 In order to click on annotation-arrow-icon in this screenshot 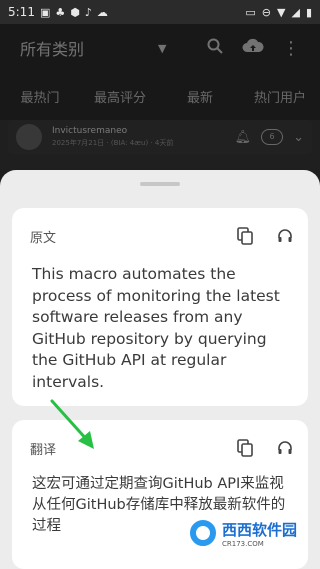, I will do `click(72, 424)`.